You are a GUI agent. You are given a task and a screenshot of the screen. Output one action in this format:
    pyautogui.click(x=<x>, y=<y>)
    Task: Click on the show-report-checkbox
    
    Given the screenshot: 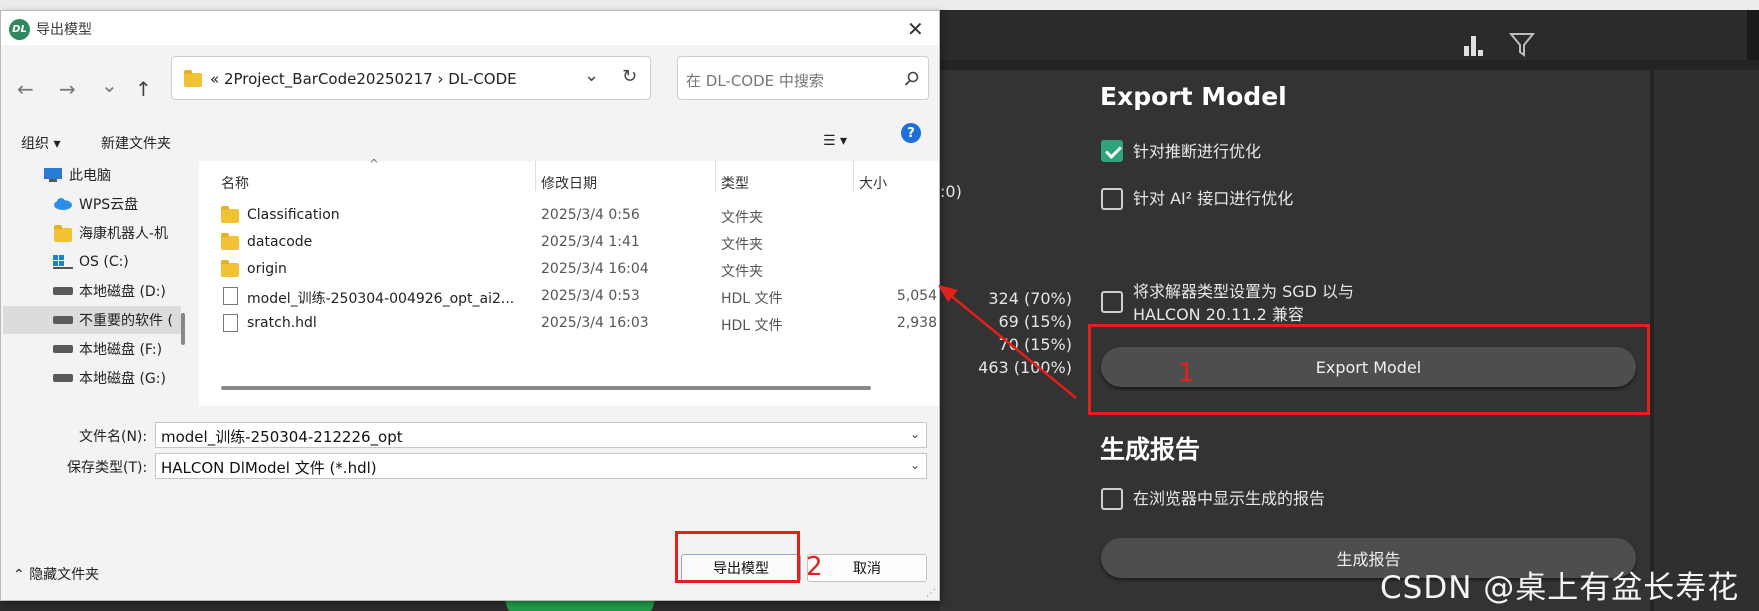 What is the action you would take?
    pyautogui.click(x=1112, y=499)
    